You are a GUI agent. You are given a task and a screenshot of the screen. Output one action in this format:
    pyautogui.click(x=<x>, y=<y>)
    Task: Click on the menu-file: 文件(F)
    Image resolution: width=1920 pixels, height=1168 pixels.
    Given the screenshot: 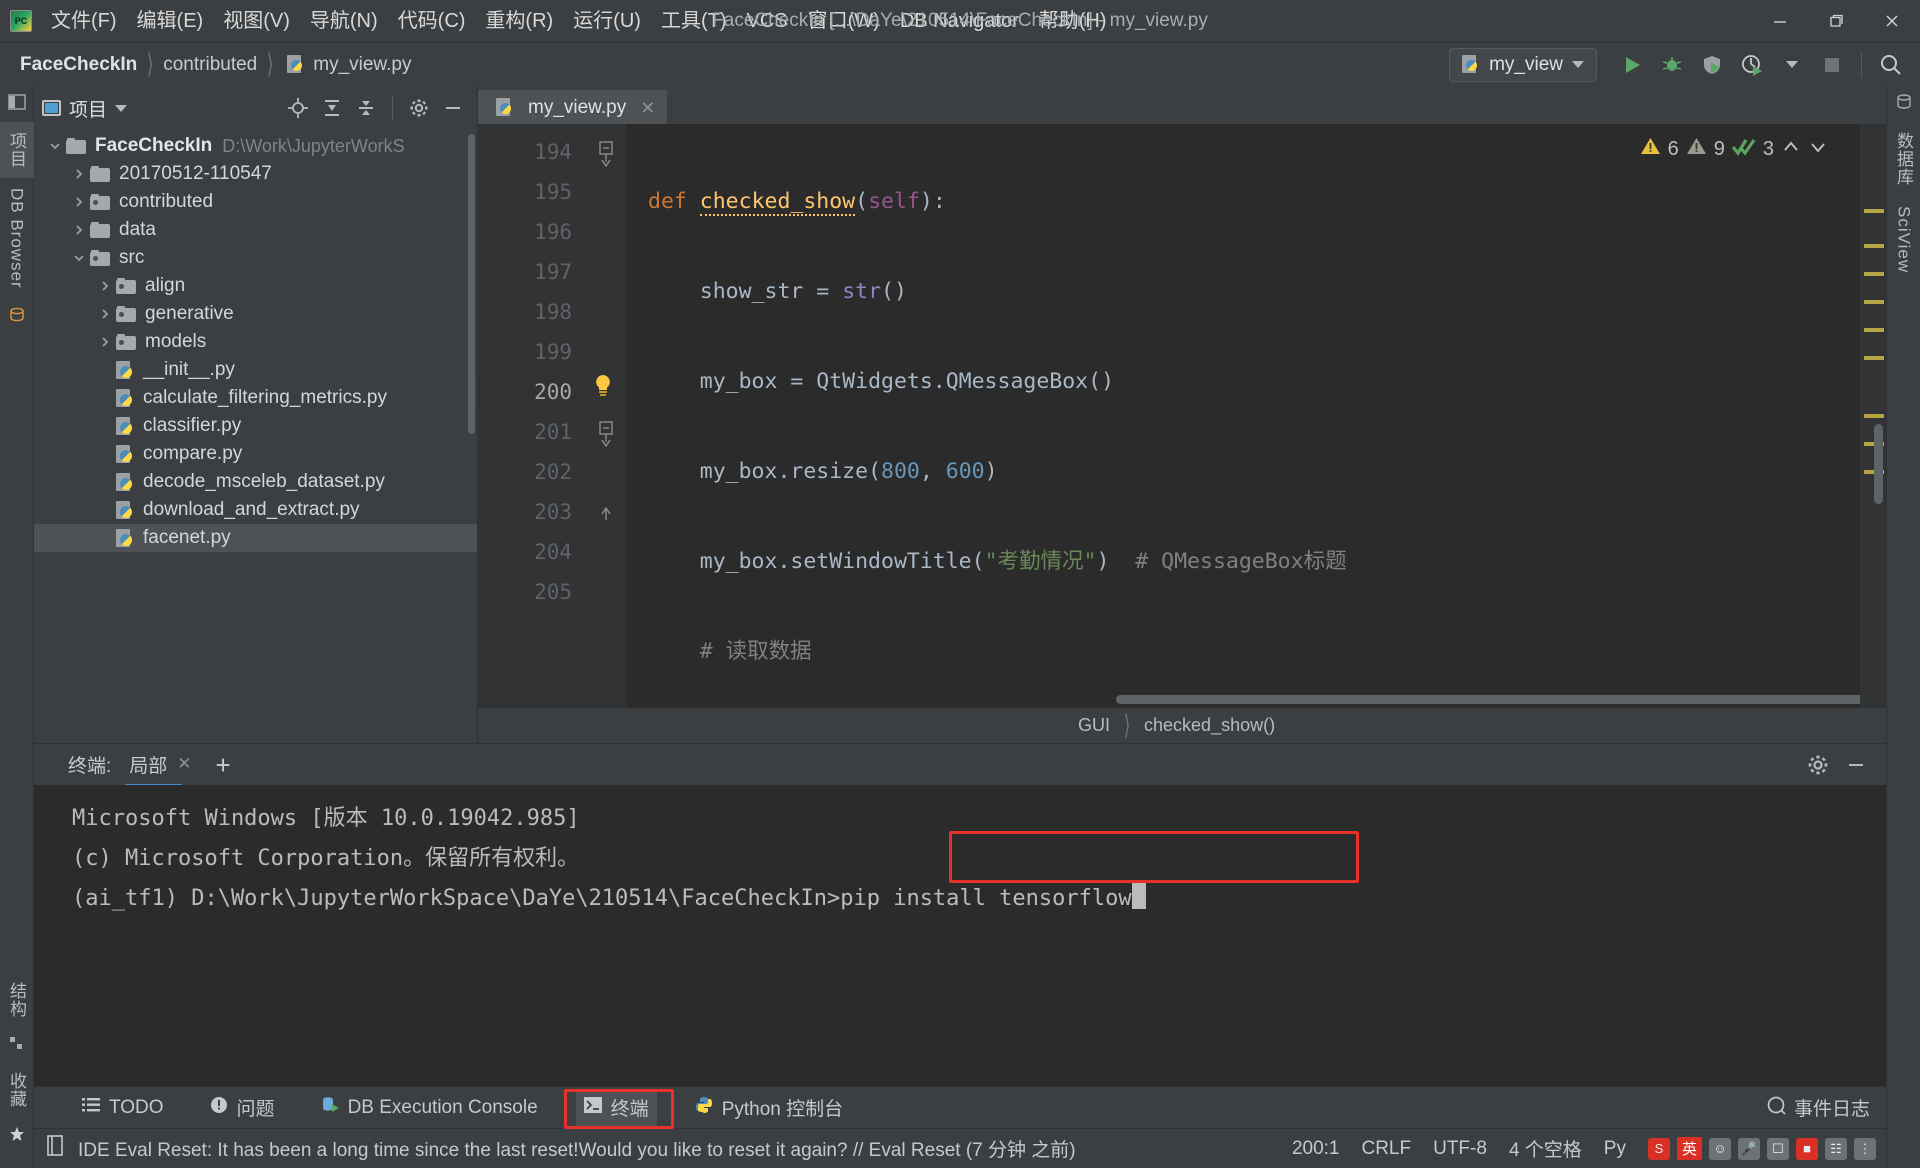 What is the action you would take?
    pyautogui.click(x=84, y=21)
    